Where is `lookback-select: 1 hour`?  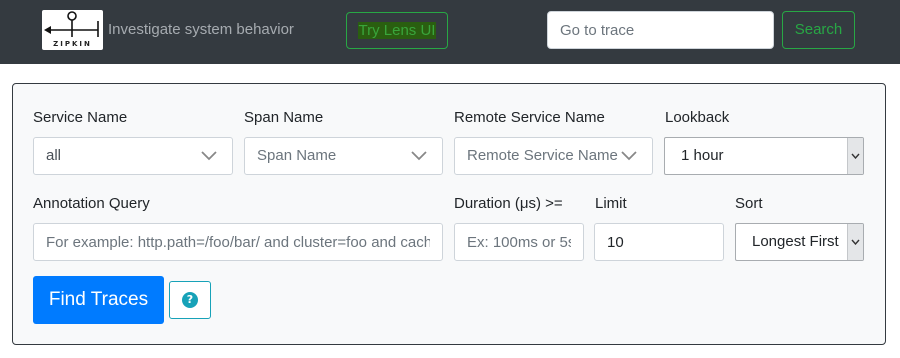
lookback-select: 1 hour is located at coordinates (764, 156).